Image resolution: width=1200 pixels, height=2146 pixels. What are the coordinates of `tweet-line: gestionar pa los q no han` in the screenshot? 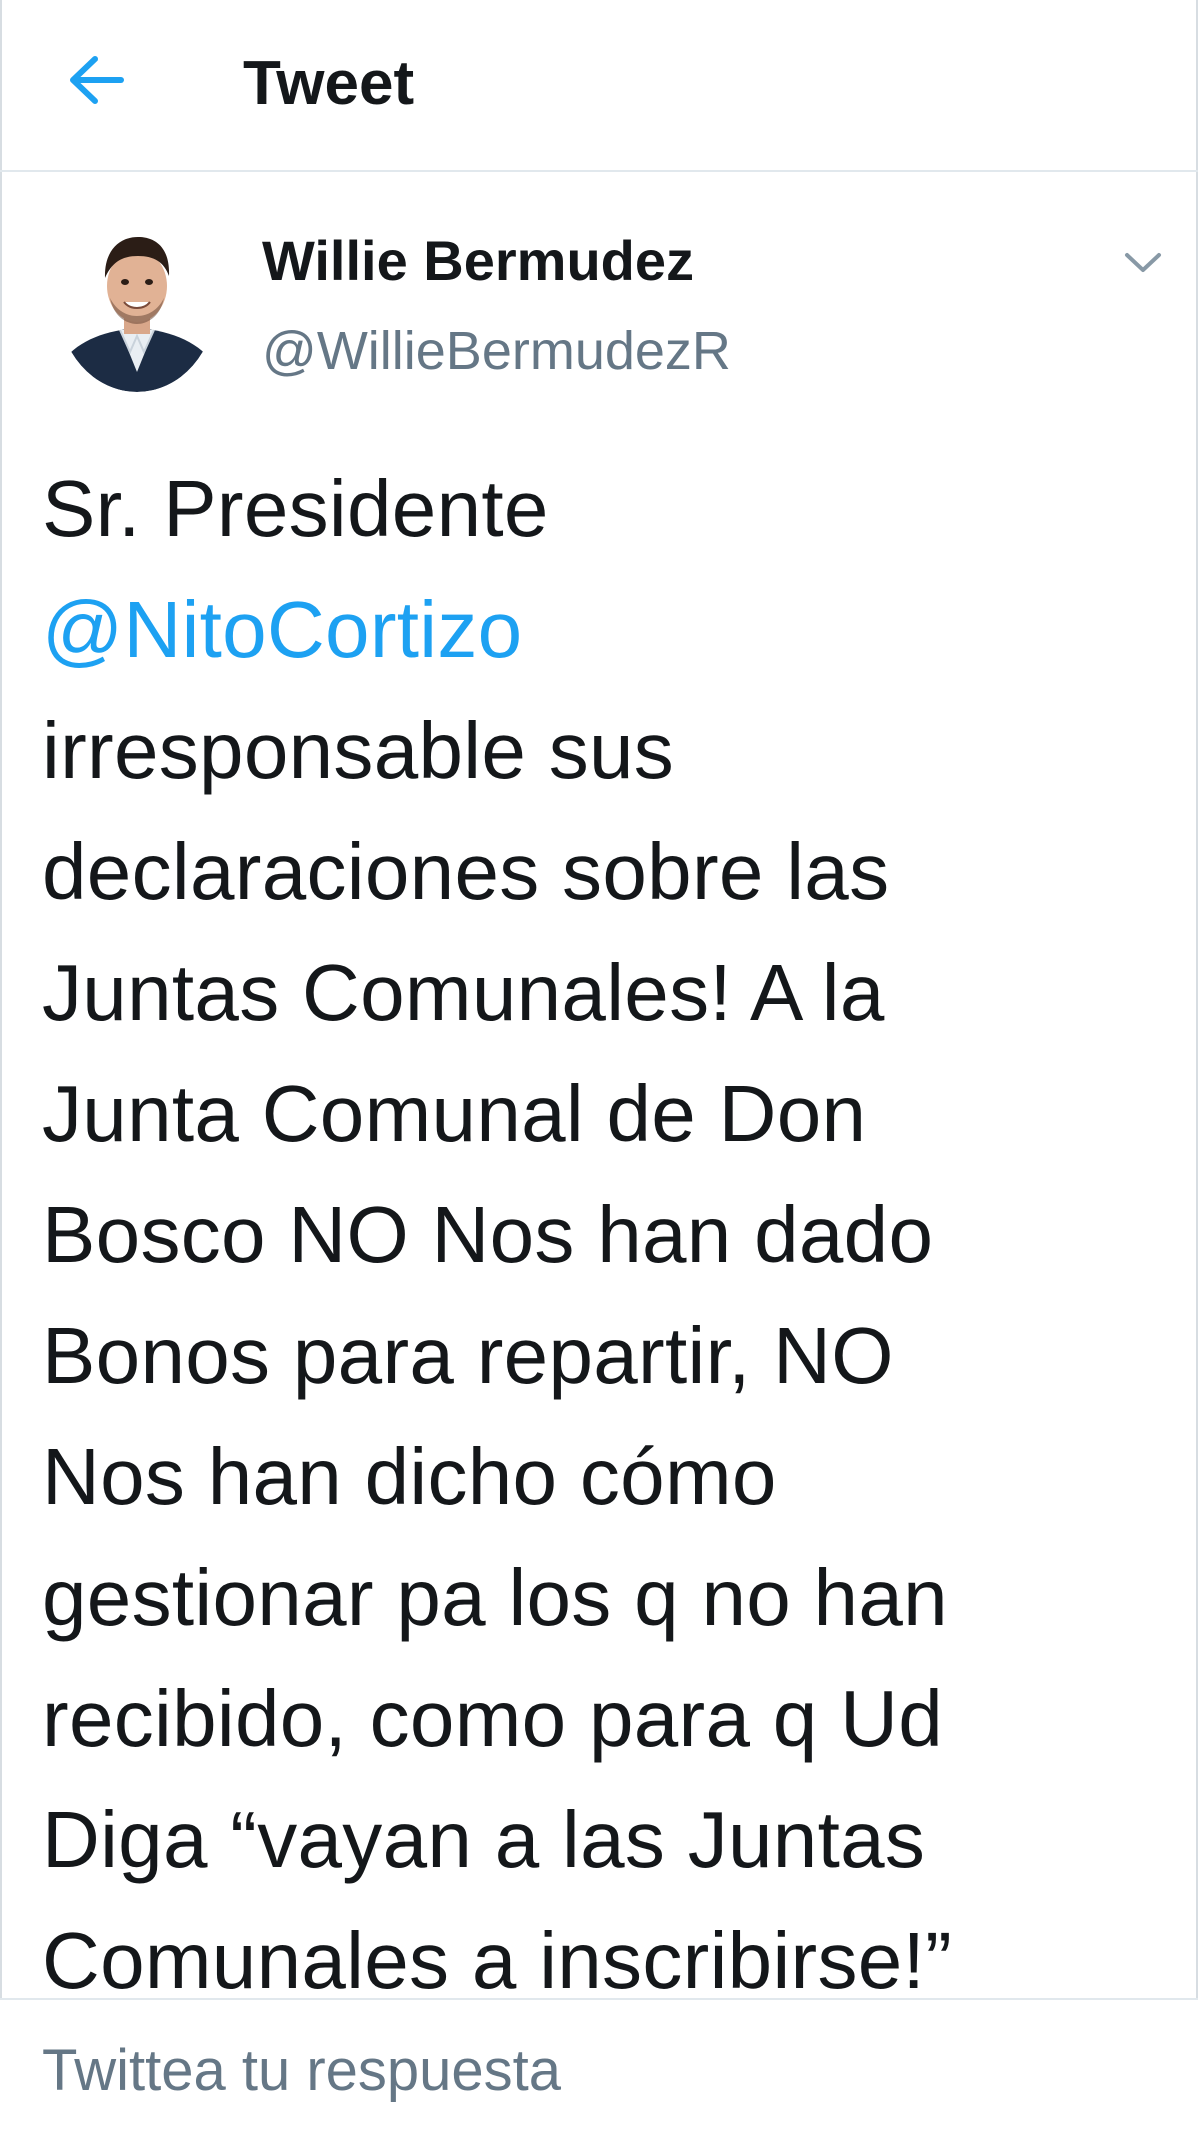 It's located at (495, 1597).